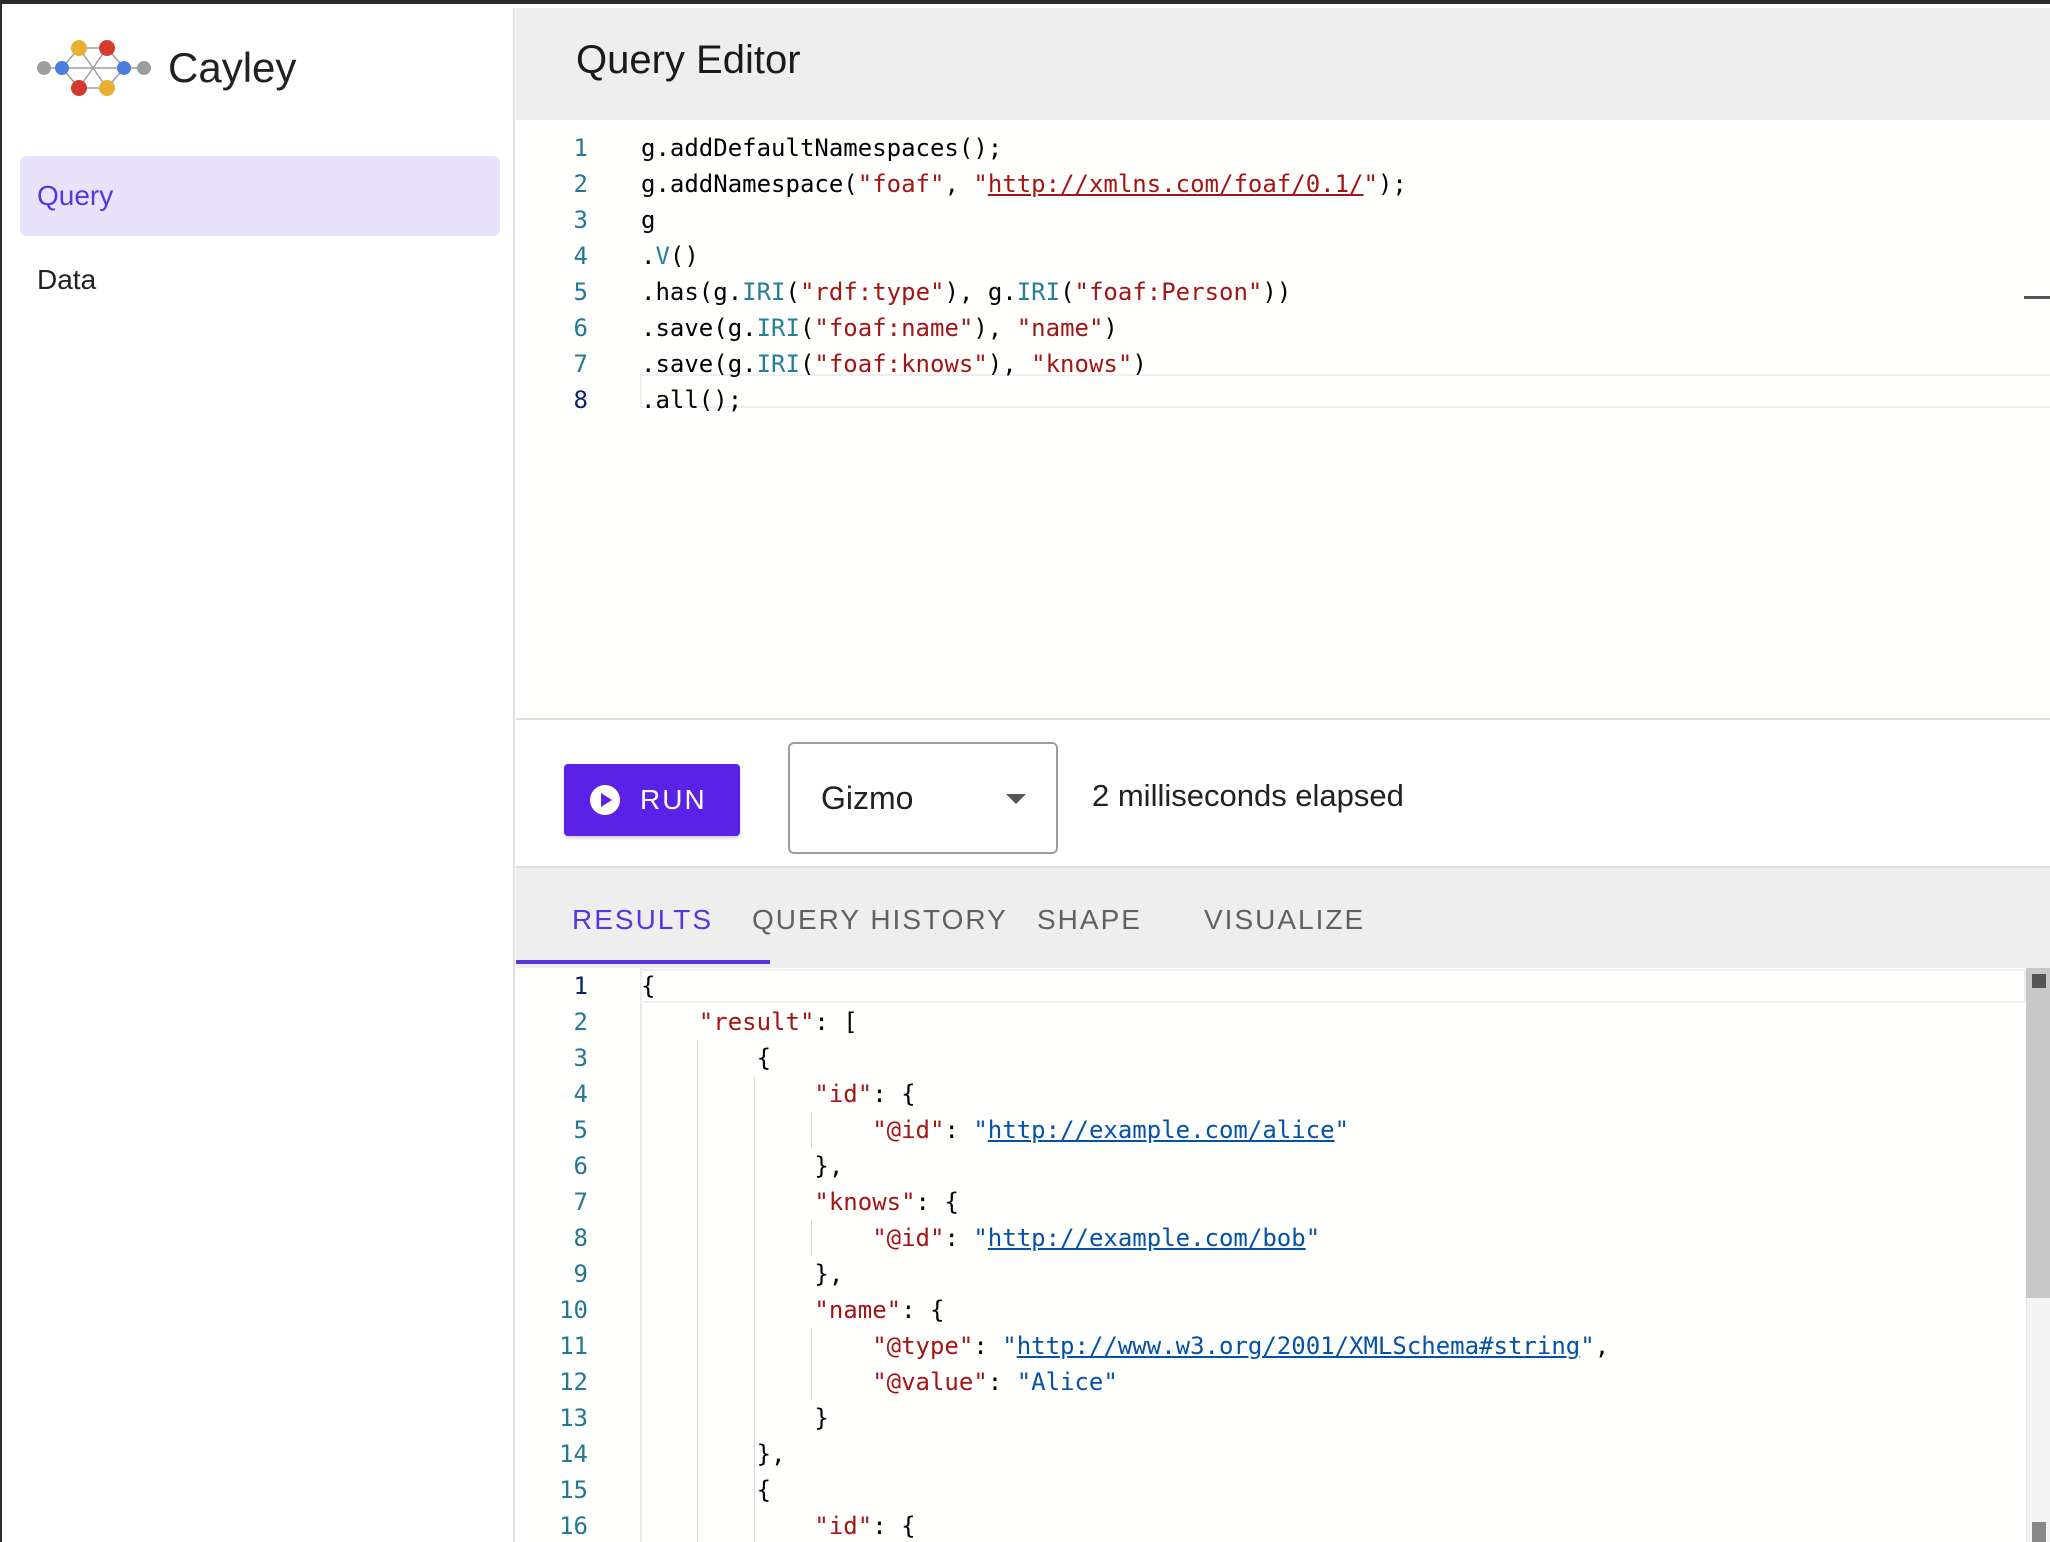 The height and width of the screenshot is (1542, 2050). I want to click on code-token: ), g., so click(980, 292).